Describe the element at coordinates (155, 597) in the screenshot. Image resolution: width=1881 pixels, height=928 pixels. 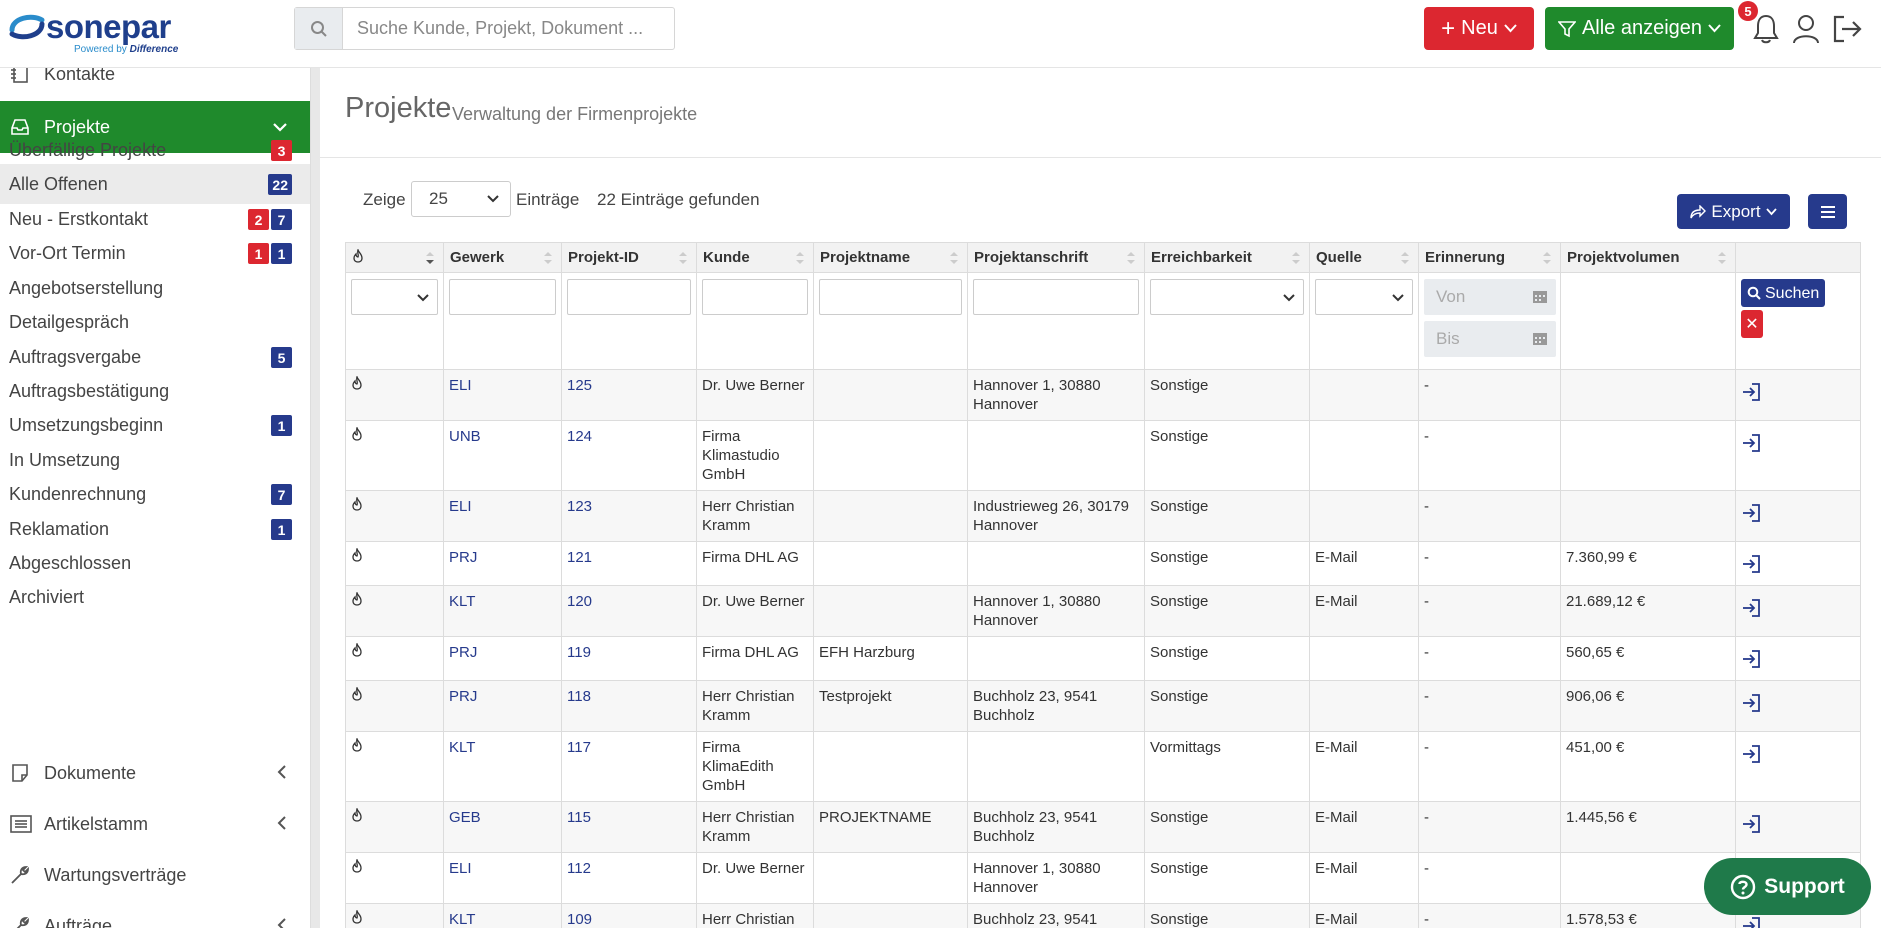
I see `sidebar-subitem: Archiviert` at that location.